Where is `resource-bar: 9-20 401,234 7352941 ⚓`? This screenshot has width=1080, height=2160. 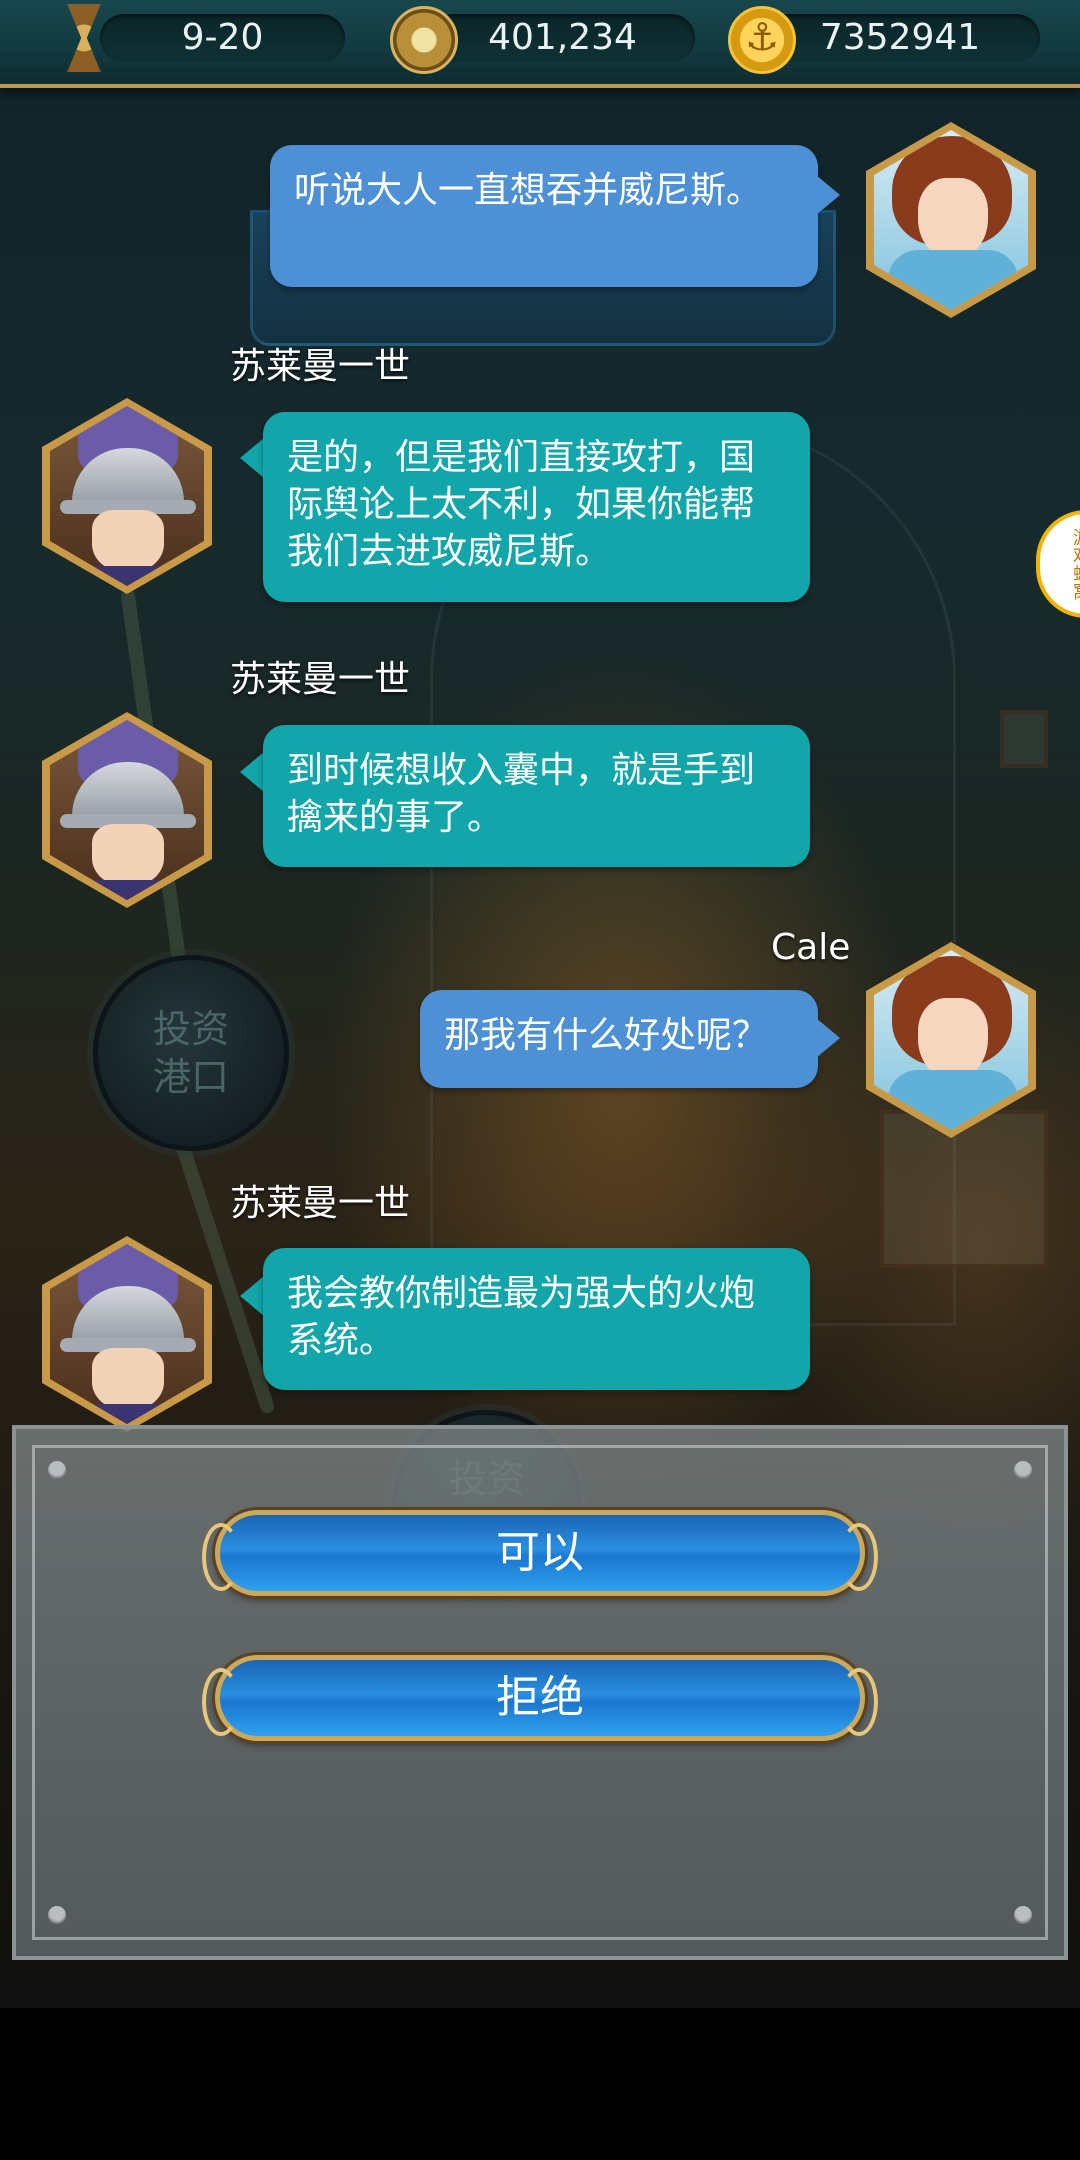 resource-bar: 9-20 401,234 7352941 ⚓ is located at coordinates (540, 44).